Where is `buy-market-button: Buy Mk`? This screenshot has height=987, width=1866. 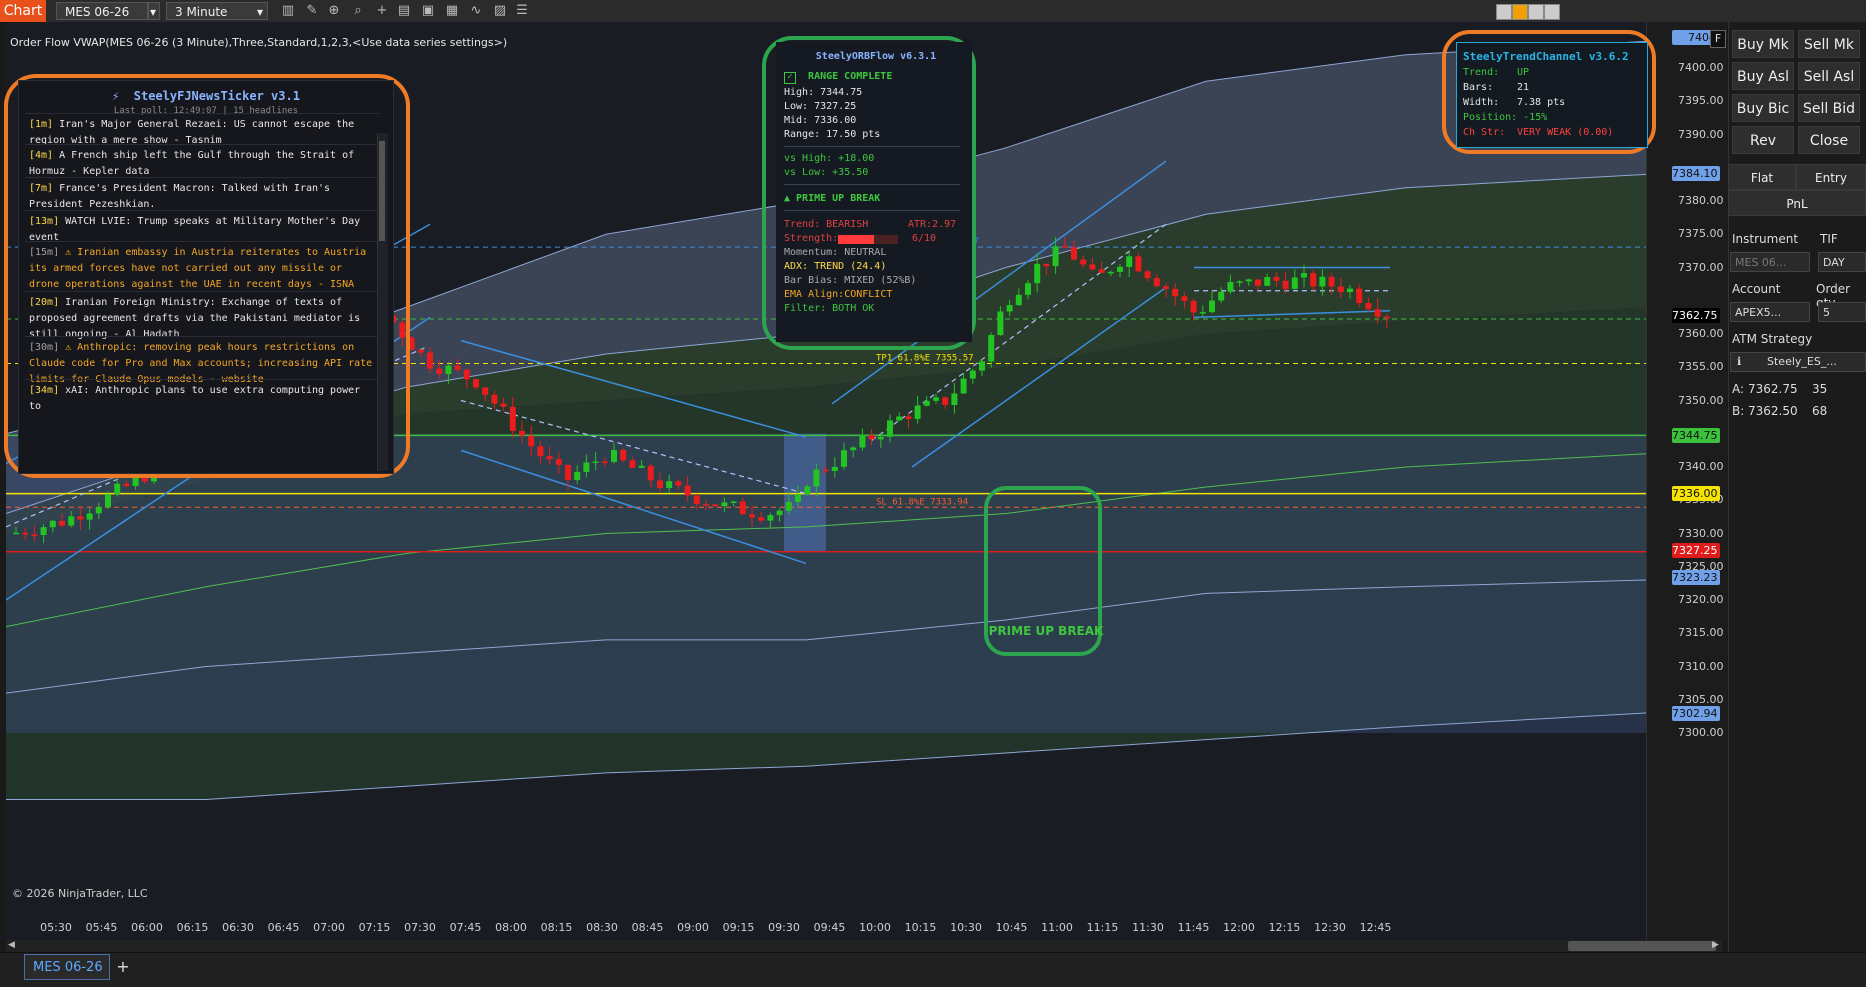
buy-market-button: Buy Mk is located at coordinates (1763, 44).